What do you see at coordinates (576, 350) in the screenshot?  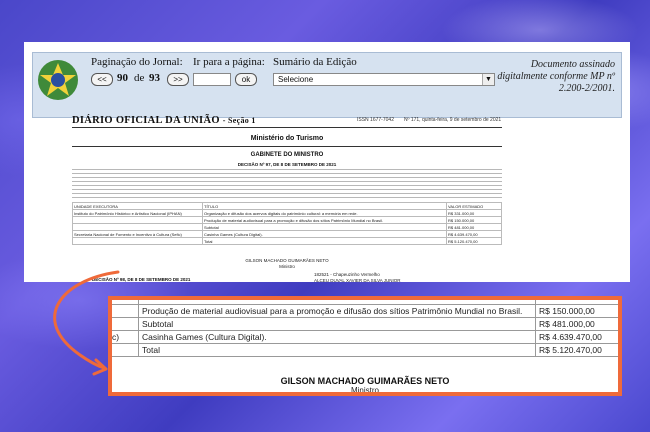 I see `table-cell: R$ 5.120.470,00` at bounding box center [576, 350].